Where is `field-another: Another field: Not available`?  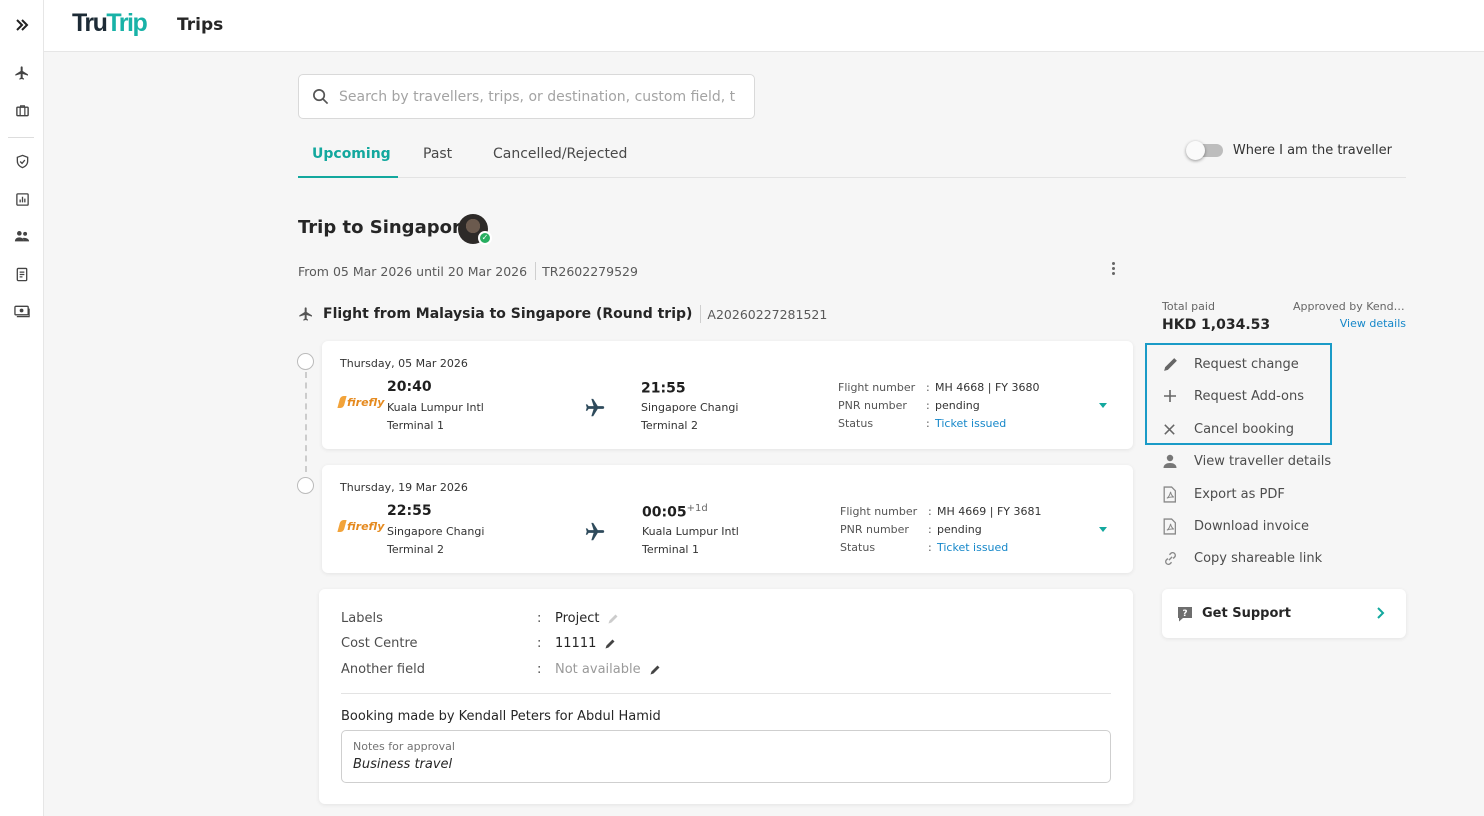 field-another: Another field: Not available is located at coordinates (501, 669).